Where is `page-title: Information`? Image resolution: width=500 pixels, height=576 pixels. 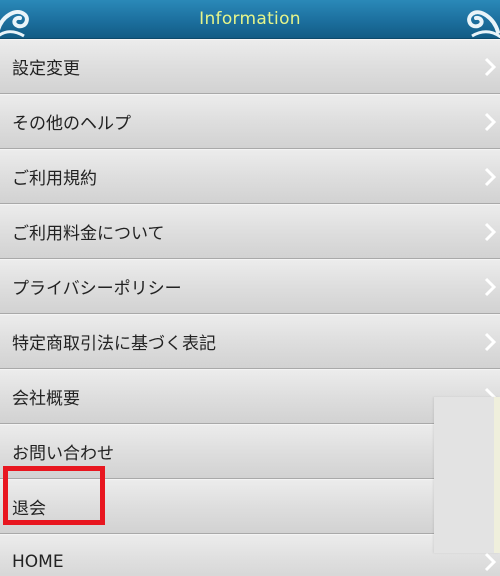 page-title: Information is located at coordinates (250, 19).